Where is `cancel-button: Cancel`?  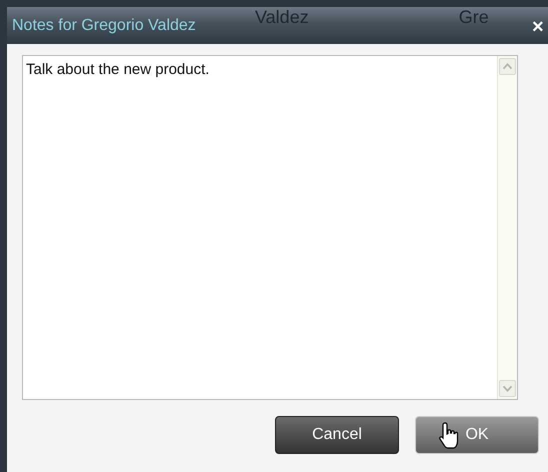
cancel-button: Cancel is located at coordinates (337, 435).